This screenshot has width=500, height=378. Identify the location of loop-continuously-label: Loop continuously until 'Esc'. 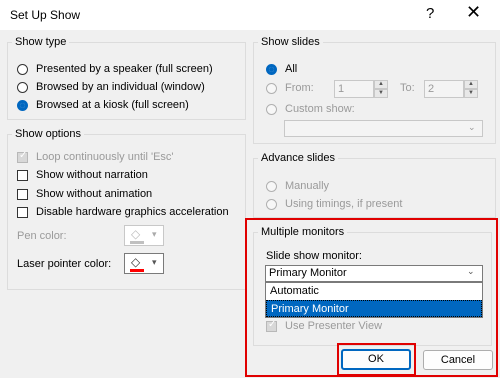
(105, 157).